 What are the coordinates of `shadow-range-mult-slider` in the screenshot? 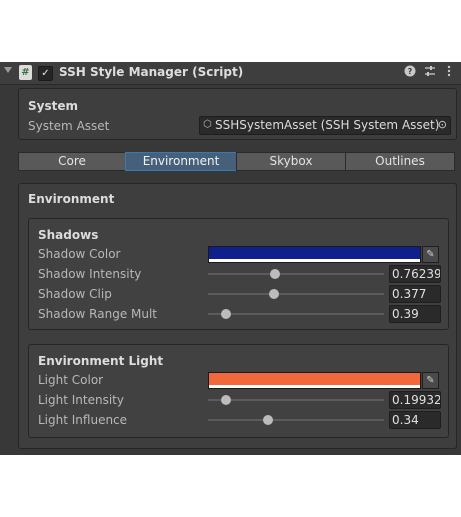 It's located at (296, 314).